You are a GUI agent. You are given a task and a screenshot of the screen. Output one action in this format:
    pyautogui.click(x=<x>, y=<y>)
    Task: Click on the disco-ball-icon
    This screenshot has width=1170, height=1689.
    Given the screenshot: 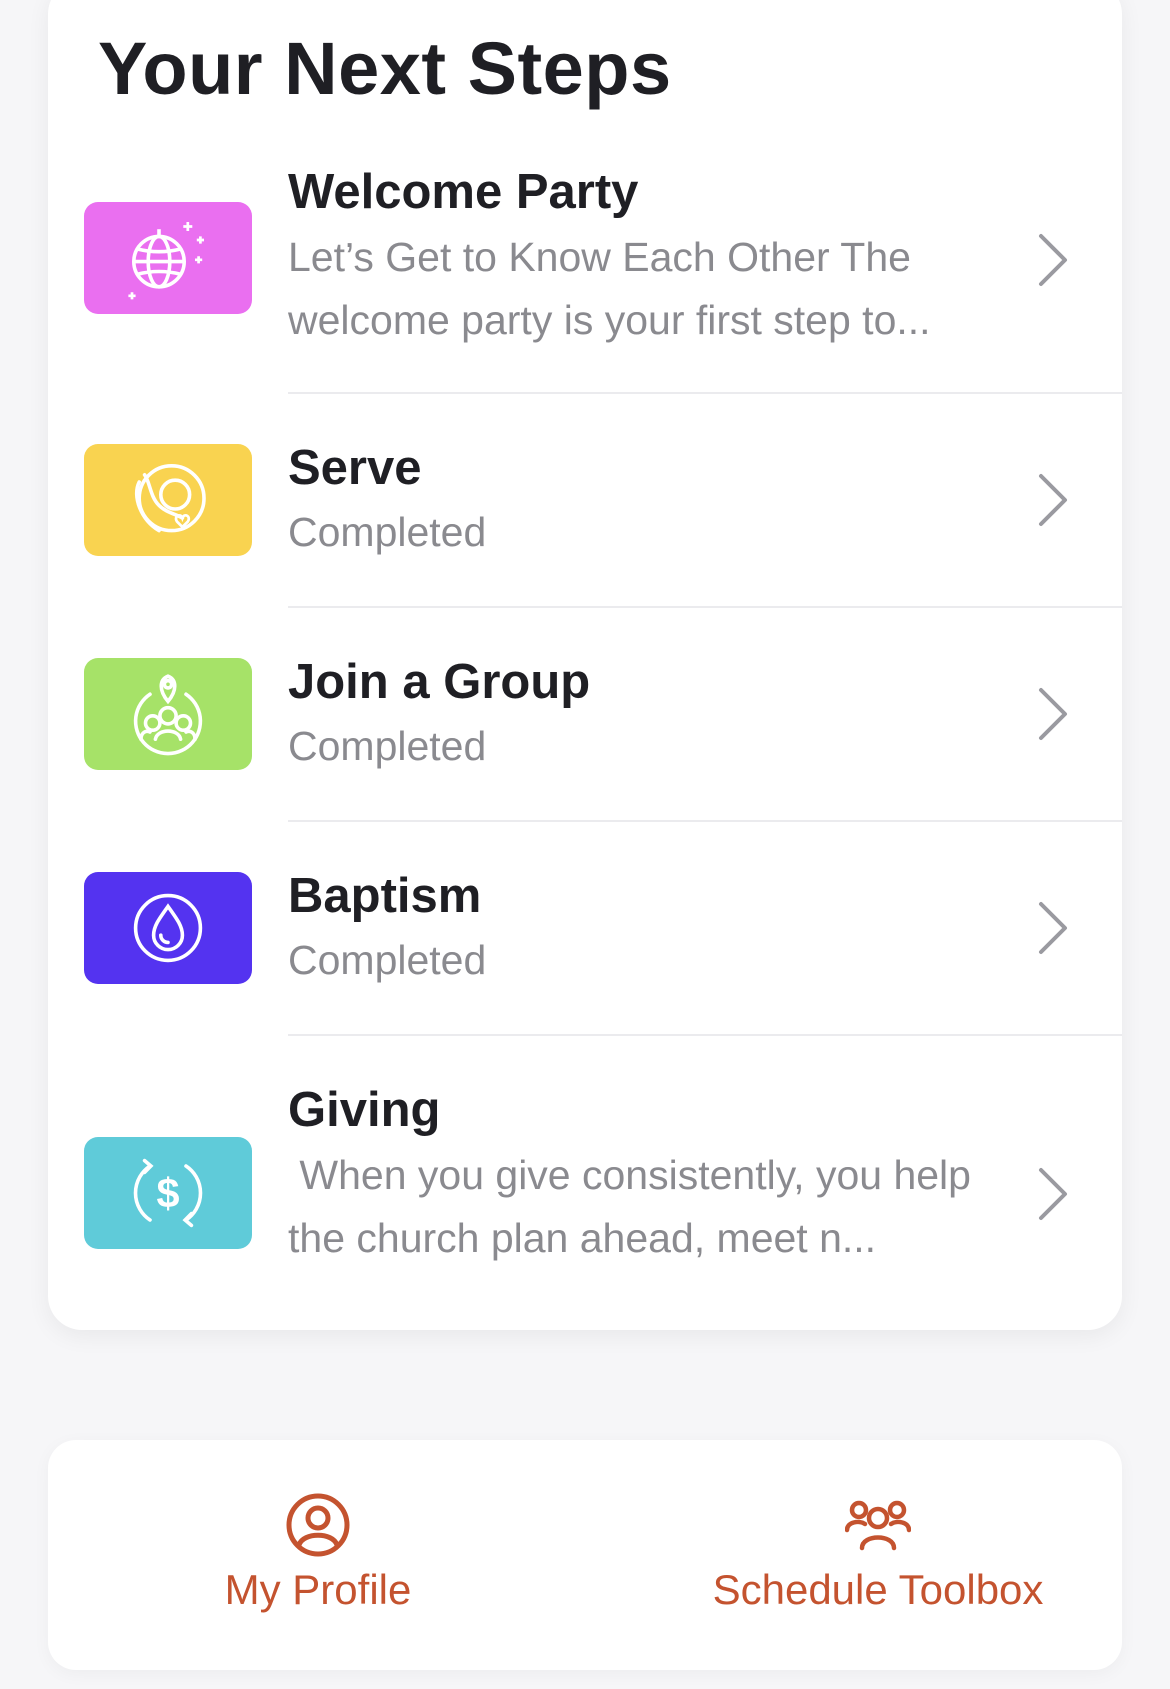 What is the action you would take?
    pyautogui.click(x=166, y=261)
    